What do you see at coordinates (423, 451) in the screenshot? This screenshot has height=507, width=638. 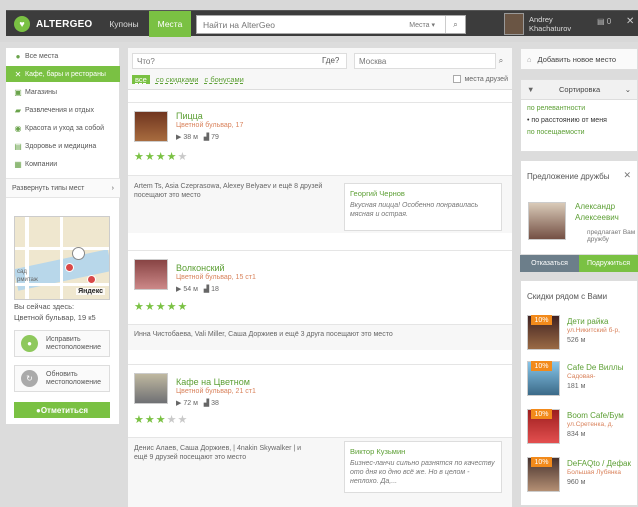 I see `review-author: Виктор Кузьмин` at bounding box center [423, 451].